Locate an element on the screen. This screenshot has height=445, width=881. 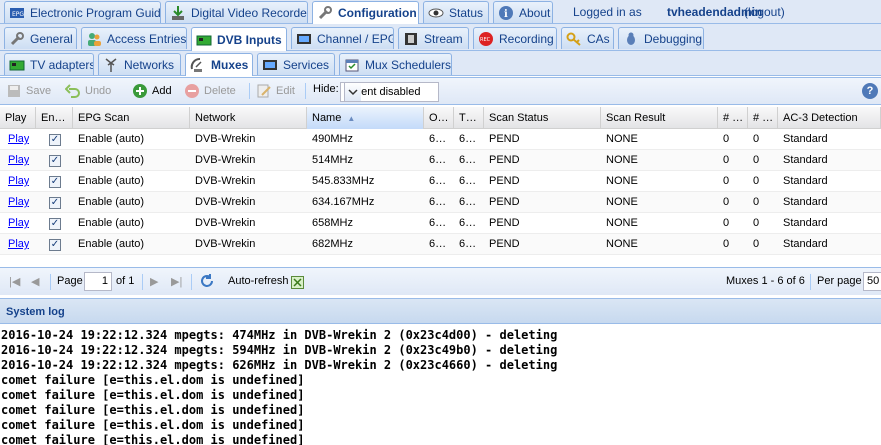
perpage-select: 50 is located at coordinates (872, 281).